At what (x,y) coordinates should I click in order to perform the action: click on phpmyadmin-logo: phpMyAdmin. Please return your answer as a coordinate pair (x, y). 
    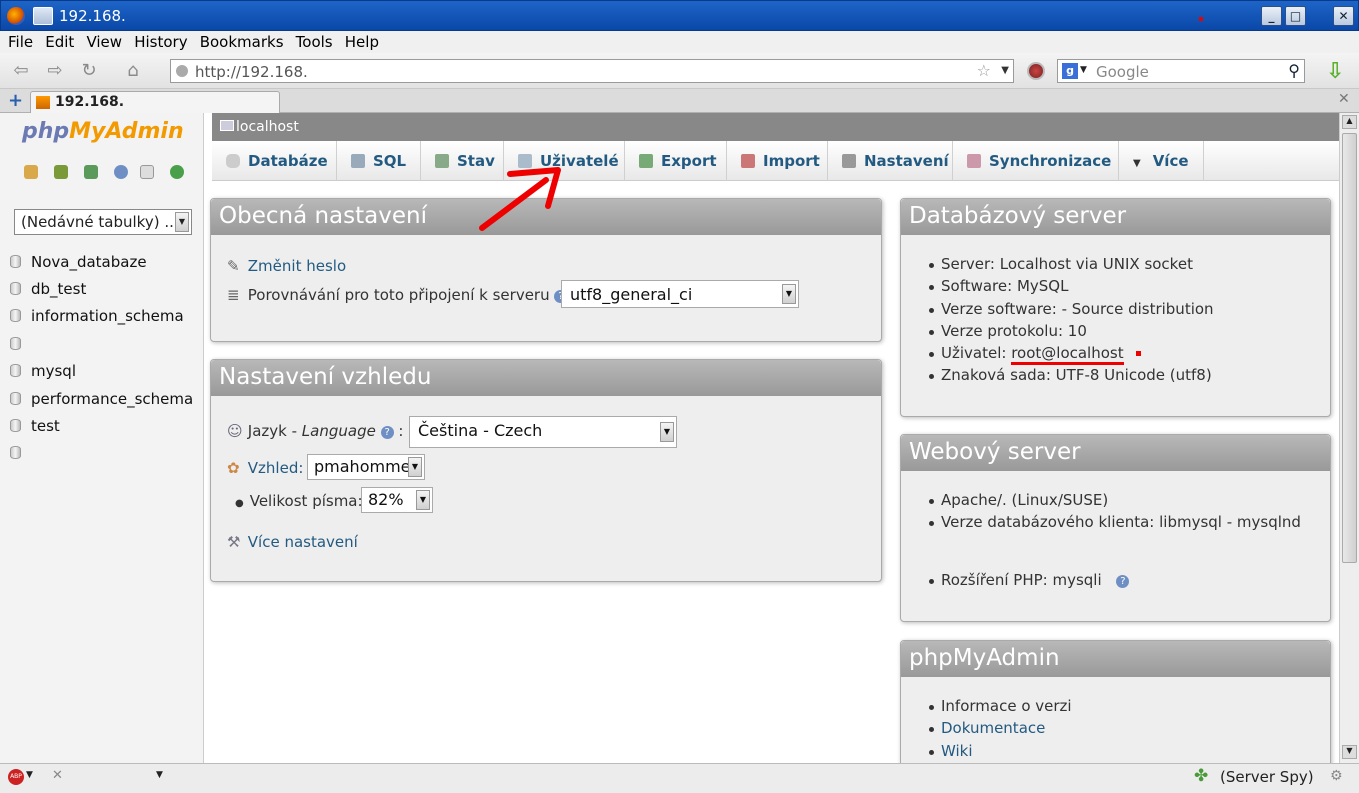
    Looking at the image, I should click on (103, 131).